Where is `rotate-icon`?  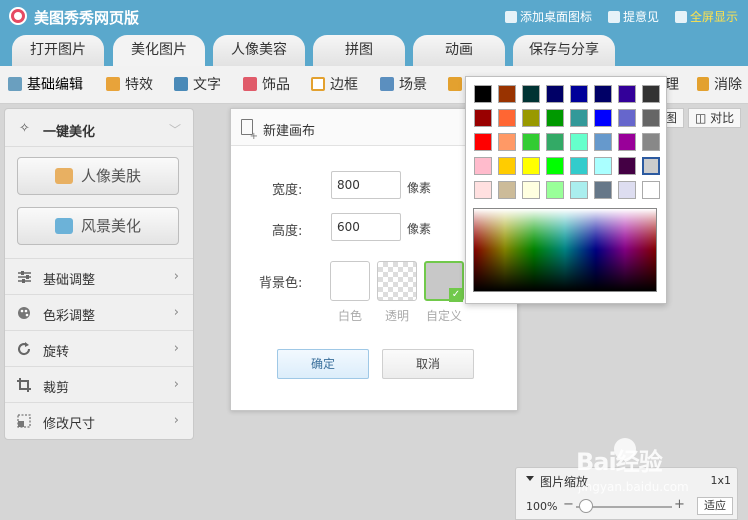 rotate-icon is located at coordinates (24, 349).